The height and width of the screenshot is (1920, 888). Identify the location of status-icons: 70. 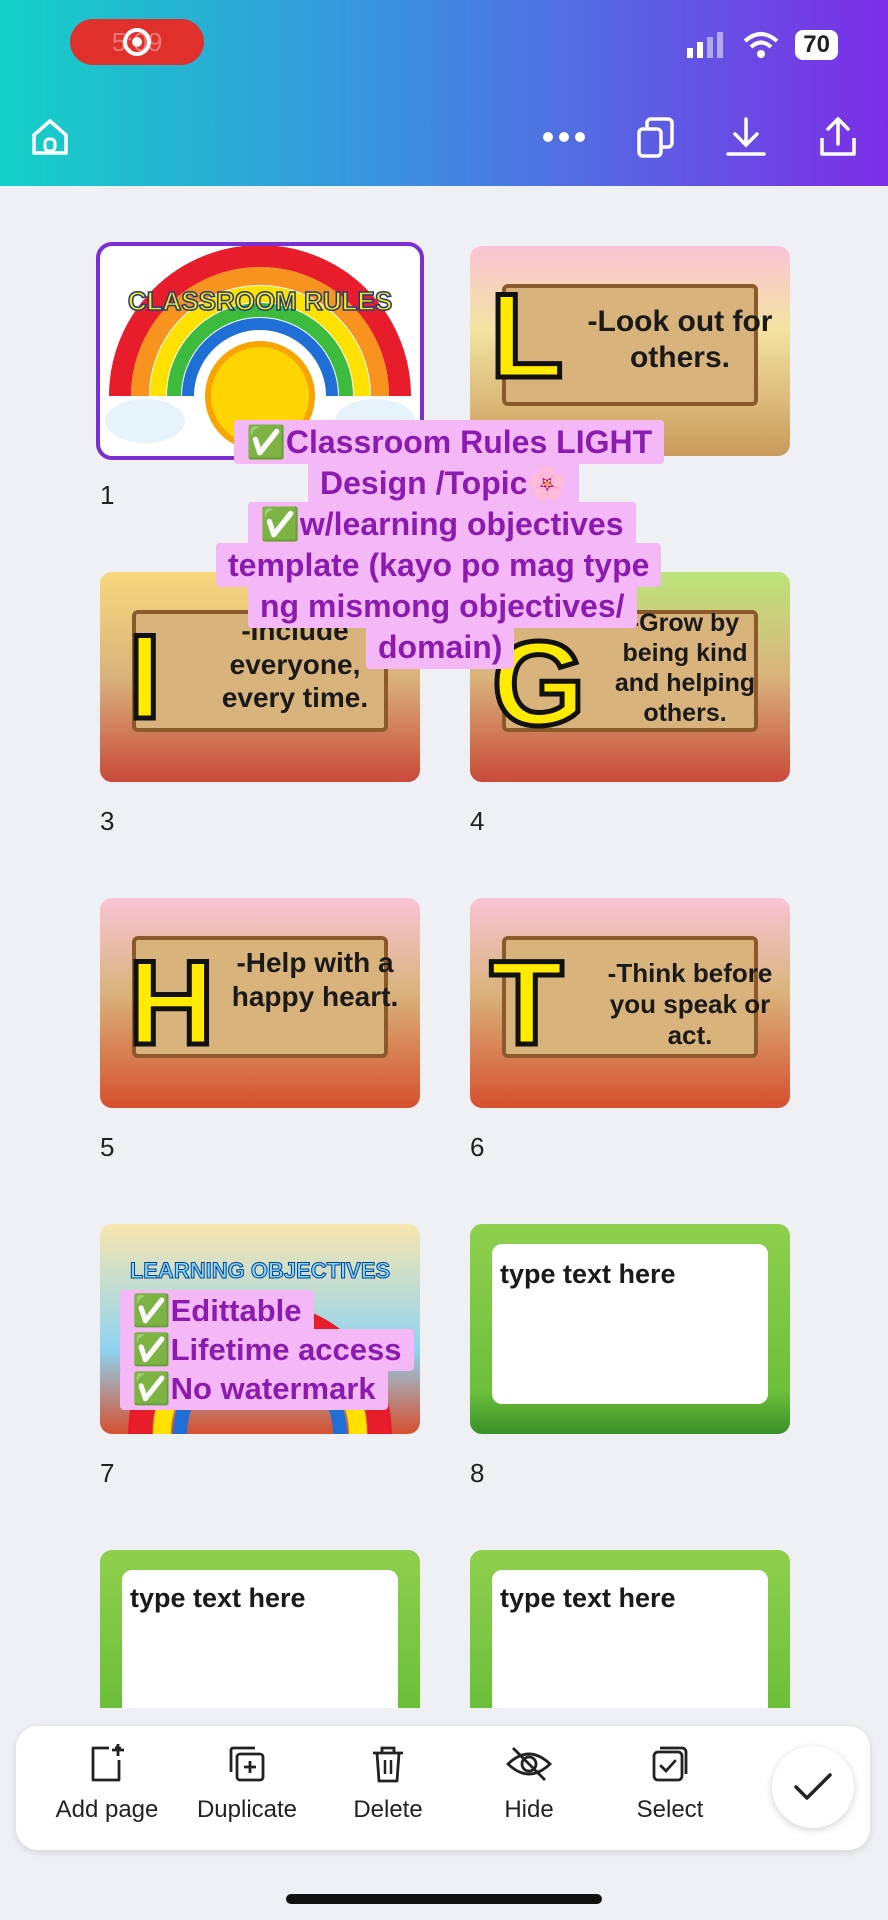
(762, 45).